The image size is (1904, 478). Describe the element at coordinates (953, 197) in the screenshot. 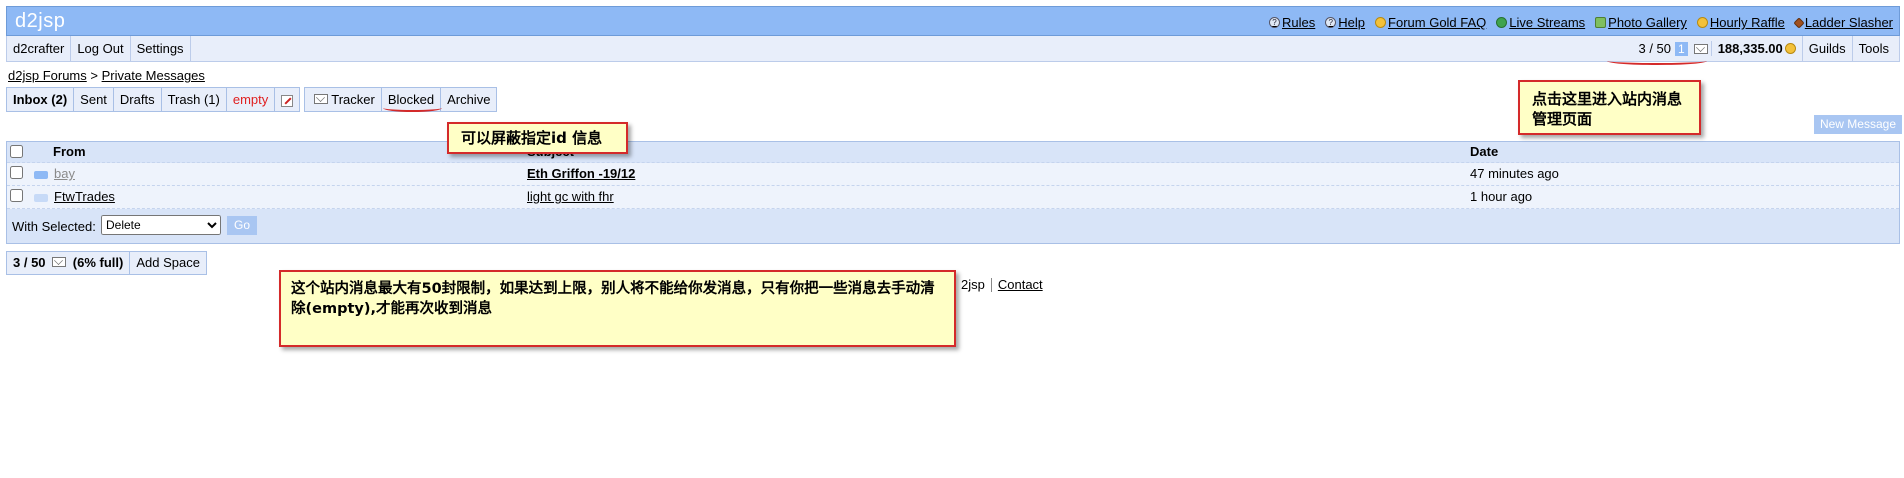

I see `table-row: FtwTrades light gc with fhr 1 hour ago` at that location.